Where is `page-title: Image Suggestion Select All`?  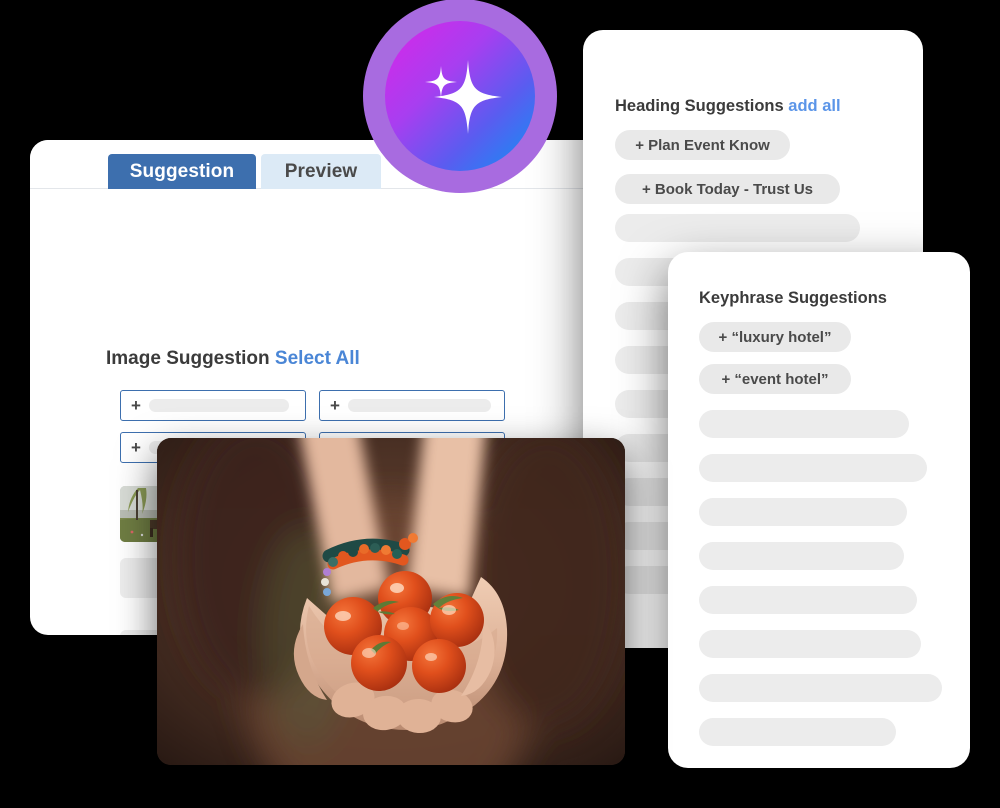
page-title: Image Suggestion Select All is located at coordinates (233, 359).